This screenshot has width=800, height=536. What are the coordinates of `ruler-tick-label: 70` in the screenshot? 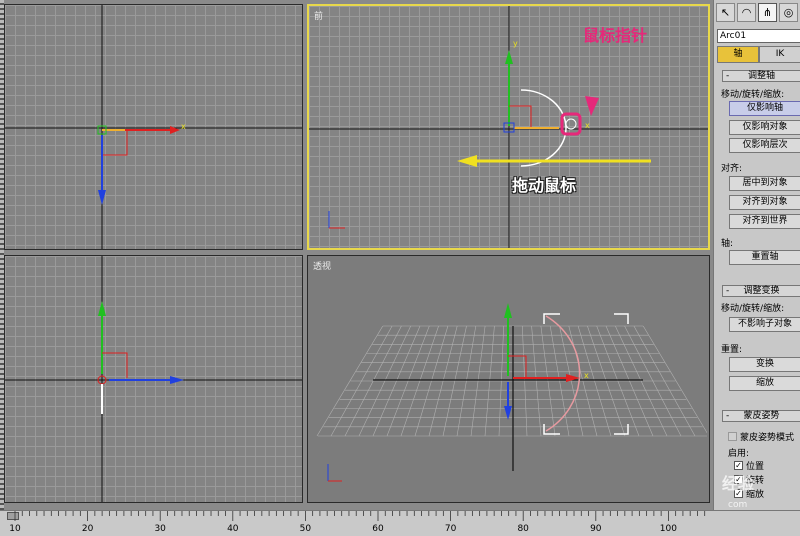 It's located at (450, 529).